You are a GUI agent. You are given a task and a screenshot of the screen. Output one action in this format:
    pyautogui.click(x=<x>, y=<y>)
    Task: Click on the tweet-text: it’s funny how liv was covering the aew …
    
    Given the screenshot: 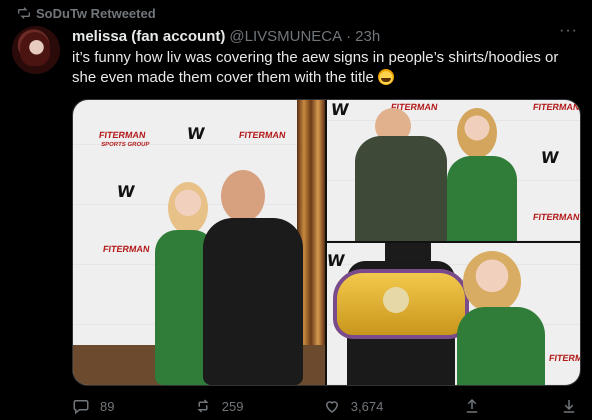 What is the action you would take?
    pyautogui.click(x=325, y=68)
    